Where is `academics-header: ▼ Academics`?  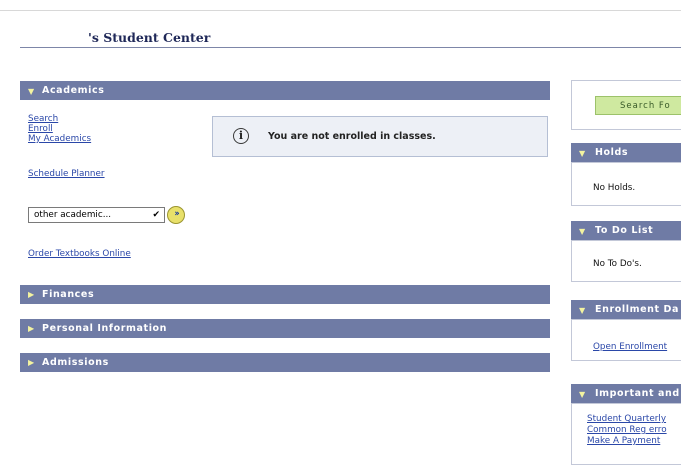 academics-header: ▼ Academics is located at coordinates (285, 90).